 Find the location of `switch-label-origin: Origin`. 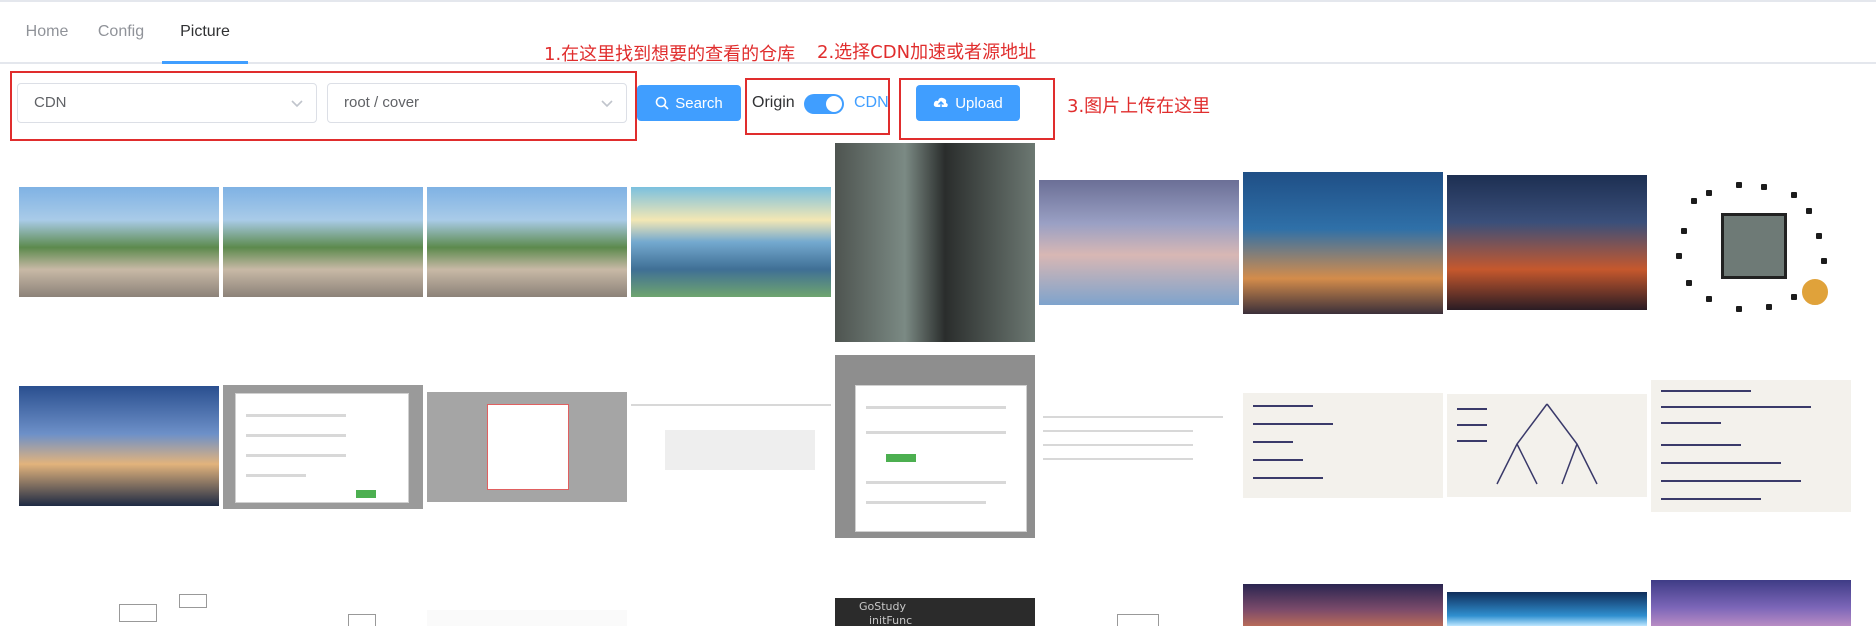

switch-label-origin: Origin is located at coordinates (773, 102).